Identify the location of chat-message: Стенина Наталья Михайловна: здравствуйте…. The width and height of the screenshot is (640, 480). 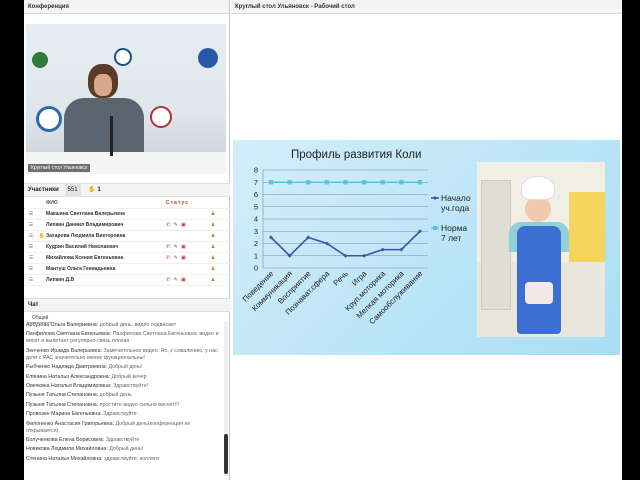
(124, 459).